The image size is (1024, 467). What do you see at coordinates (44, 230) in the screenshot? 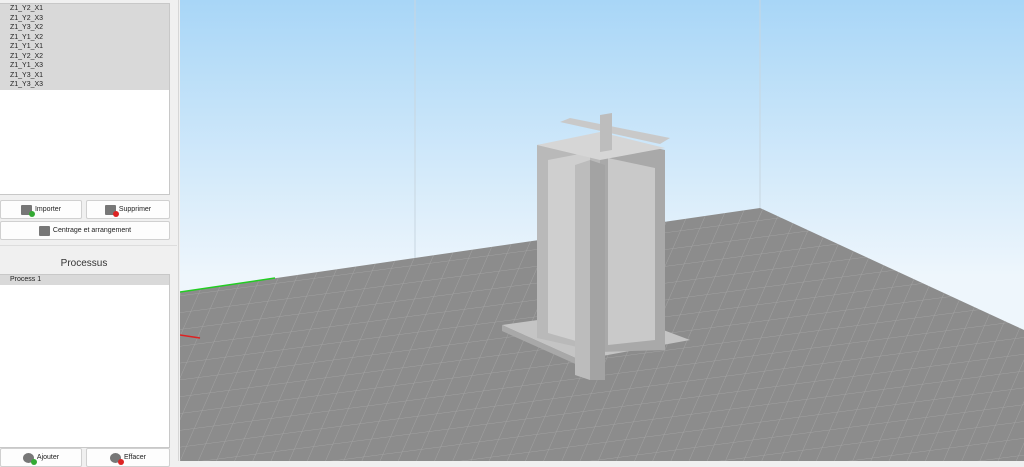
I see `arrange-icon` at bounding box center [44, 230].